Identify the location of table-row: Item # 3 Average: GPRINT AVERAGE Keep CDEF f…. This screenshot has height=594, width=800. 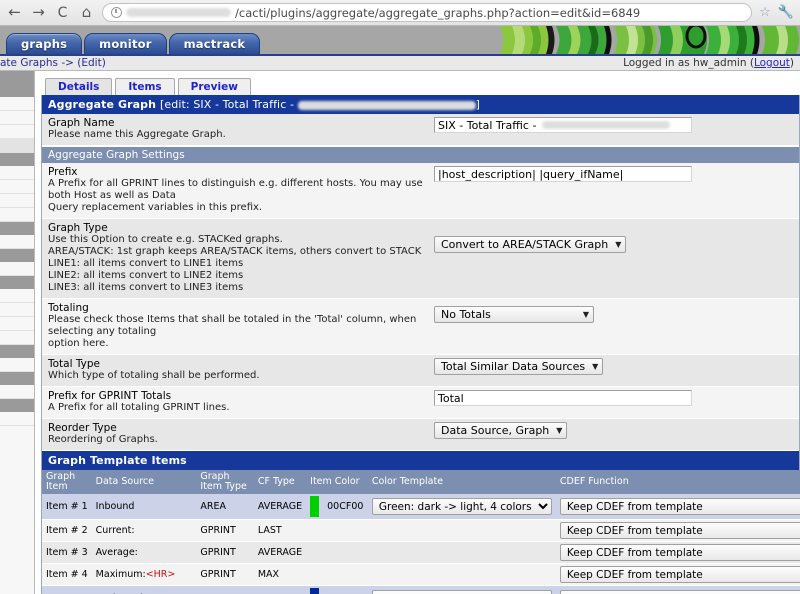
(421, 552).